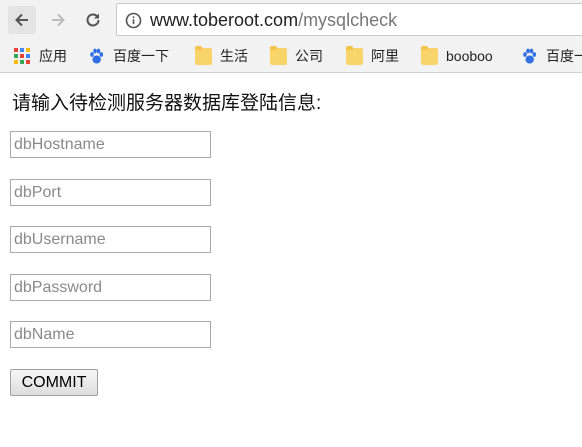  I want to click on db-password-input, so click(110, 287).